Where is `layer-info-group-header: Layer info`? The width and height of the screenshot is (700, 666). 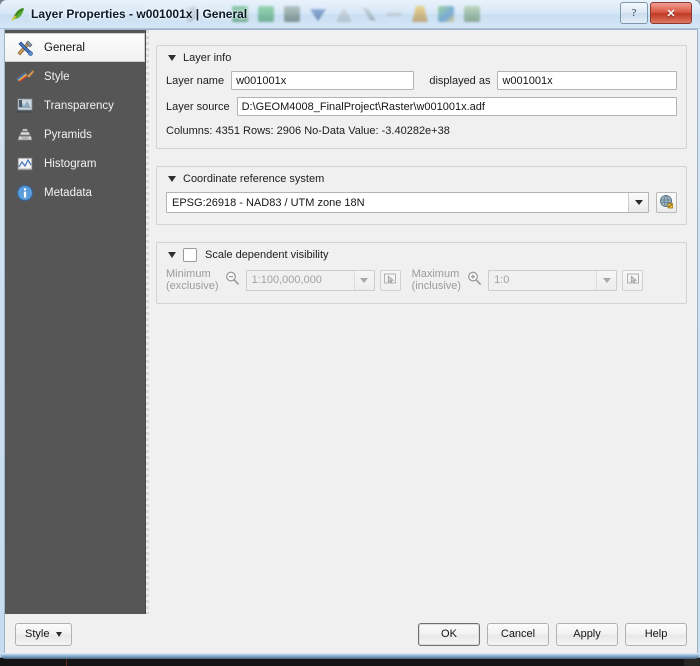
layer-info-group-header: Layer info is located at coordinates (200, 58).